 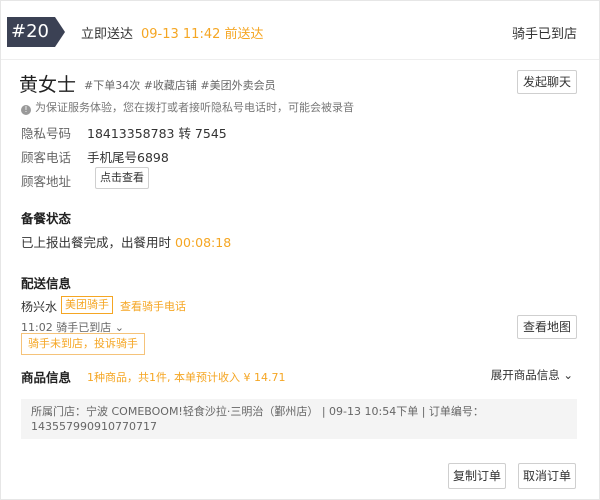 I want to click on complain-rider-button: 骑手未到店，投诉骑手, so click(x=83, y=344).